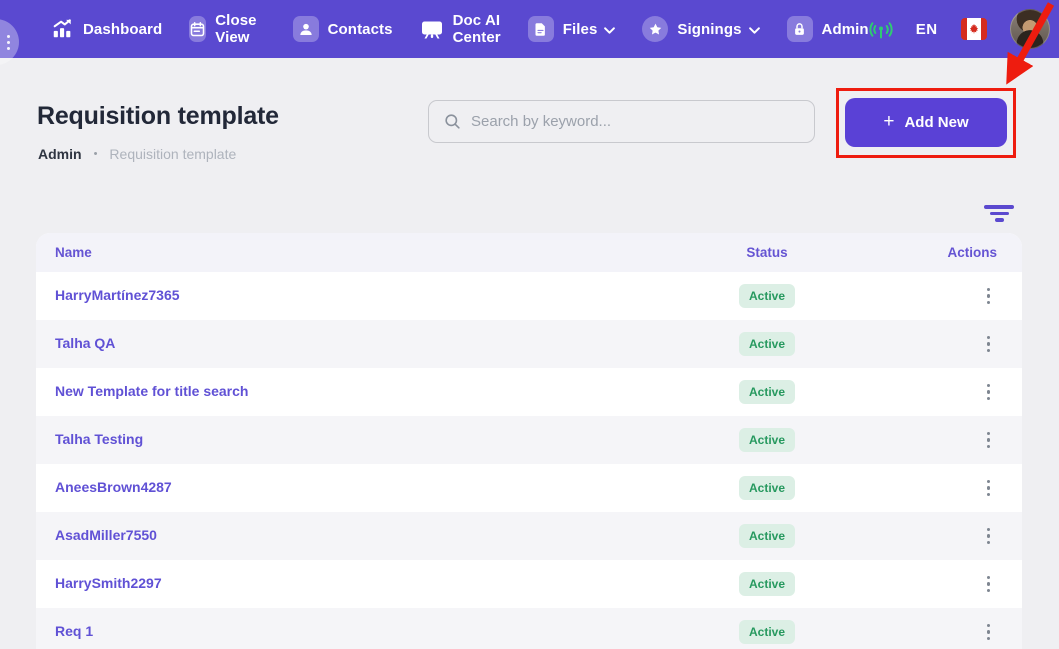  What do you see at coordinates (927, 29) in the screenshot?
I see `language-selector: EN` at bounding box center [927, 29].